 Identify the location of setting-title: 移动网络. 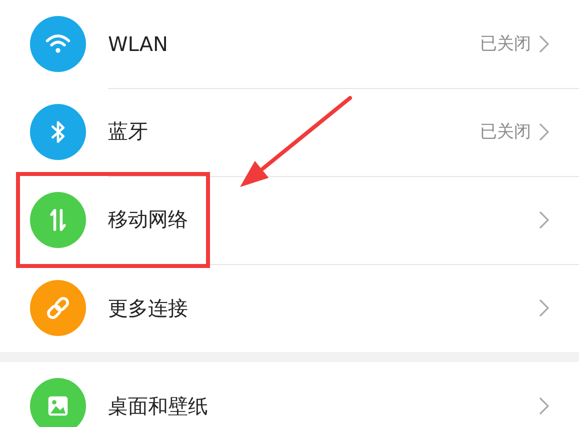
(323, 219).